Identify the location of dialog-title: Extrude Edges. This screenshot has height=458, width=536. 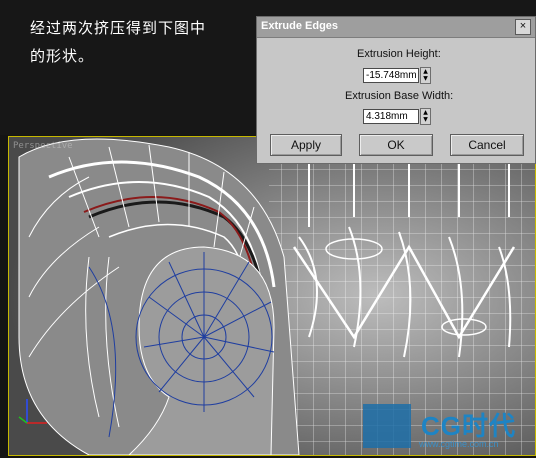
(300, 26).